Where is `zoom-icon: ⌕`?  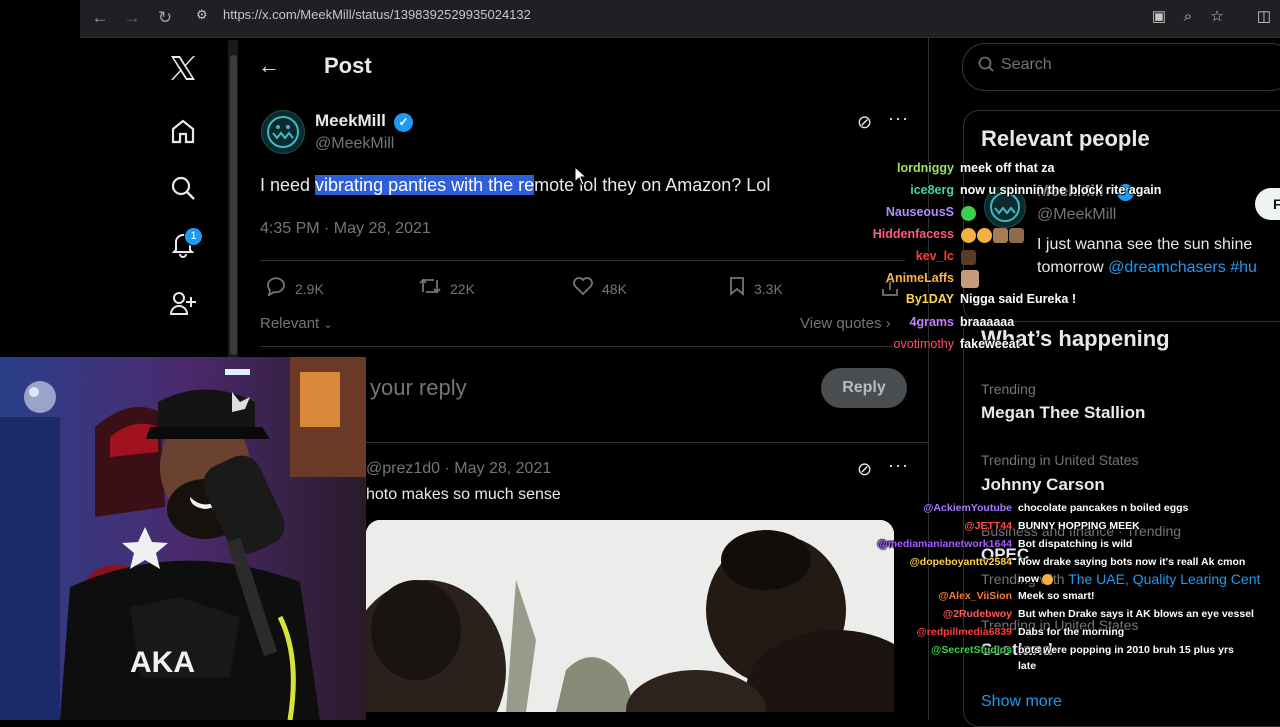 zoom-icon: ⌕ is located at coordinates (1188, 17).